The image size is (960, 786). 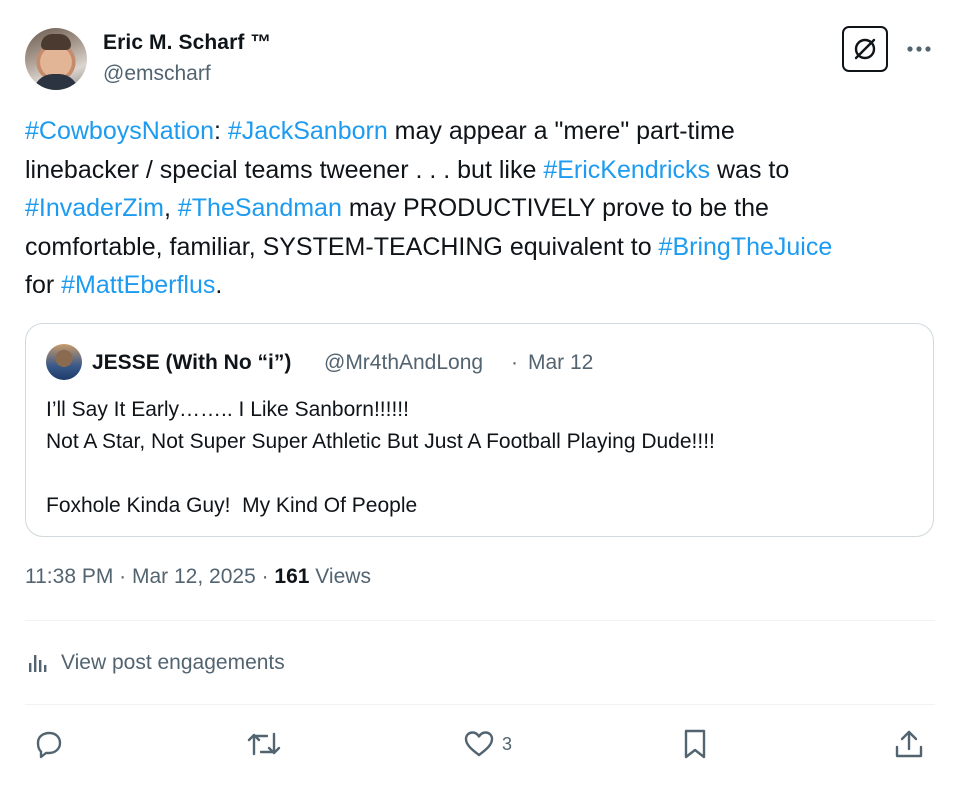 What do you see at coordinates (232, 505) in the screenshot?
I see `quoted-line: Foxhole Kinda Guy! My Kind Of People` at bounding box center [232, 505].